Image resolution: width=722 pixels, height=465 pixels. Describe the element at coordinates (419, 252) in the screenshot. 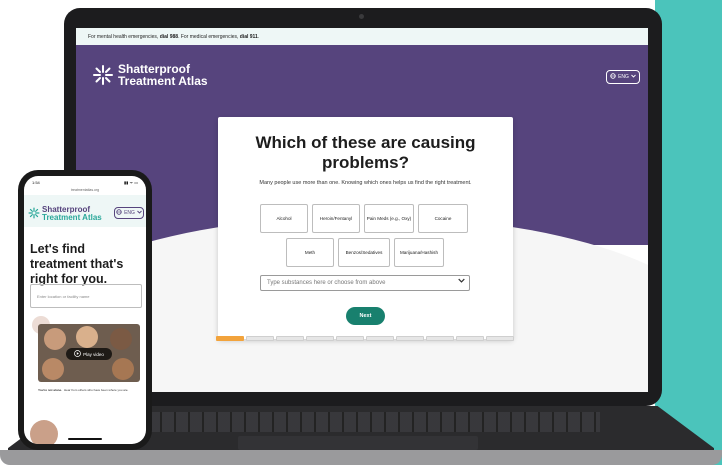

I see `option-marijuana-hashish: Marijuana/Hashish` at that location.